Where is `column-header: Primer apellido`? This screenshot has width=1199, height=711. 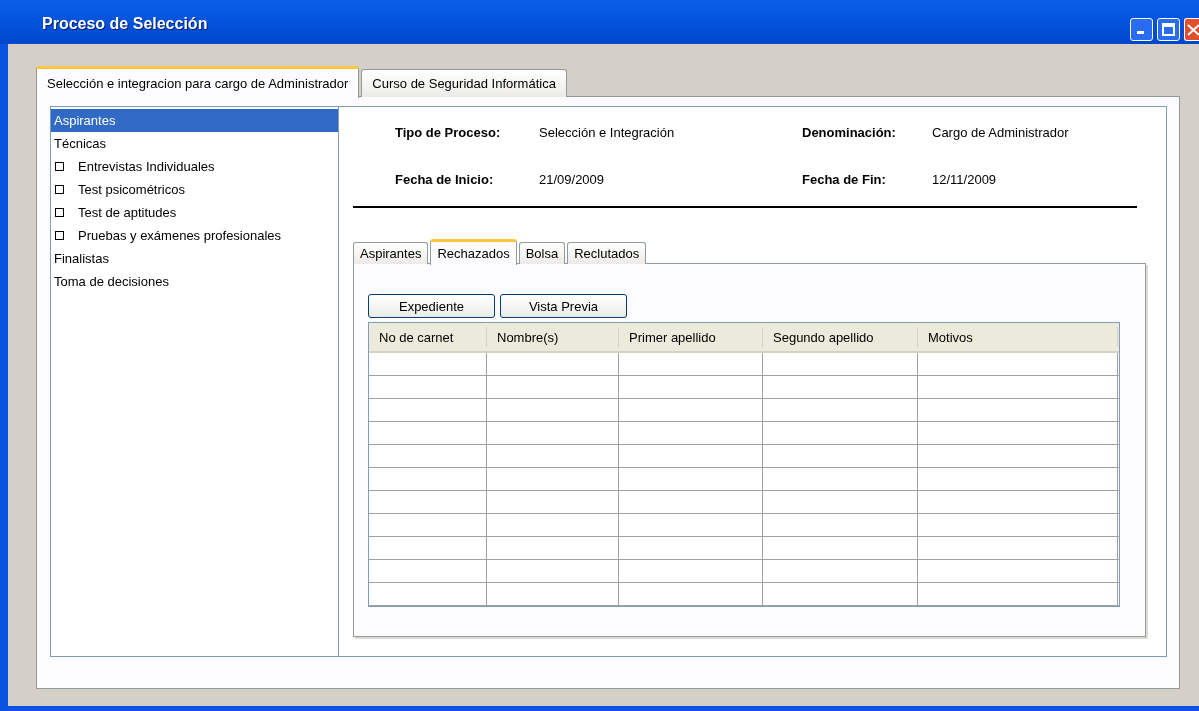
column-header: Primer apellido is located at coordinates (691, 337).